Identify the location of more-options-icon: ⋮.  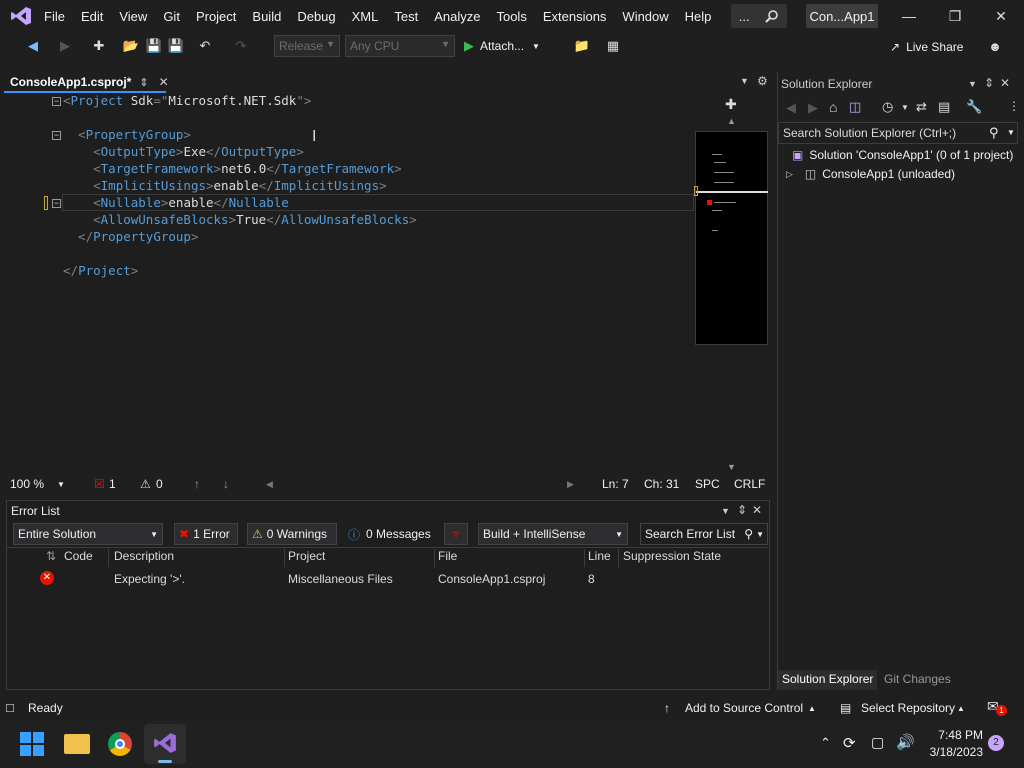
(1014, 106).